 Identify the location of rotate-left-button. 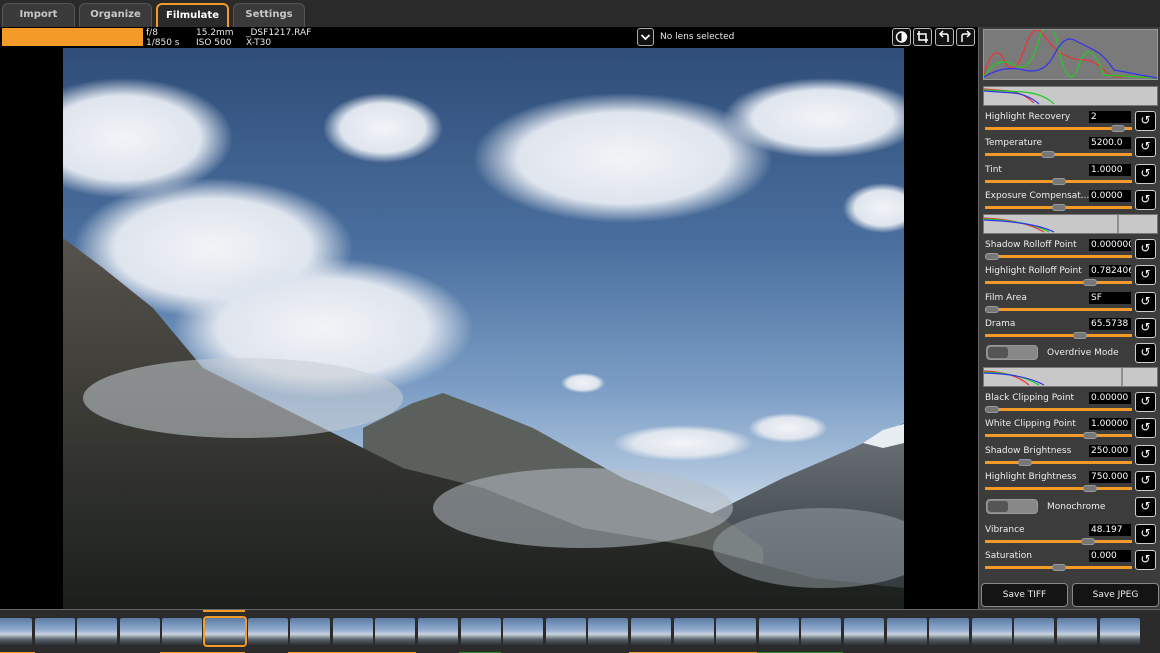
(944, 37).